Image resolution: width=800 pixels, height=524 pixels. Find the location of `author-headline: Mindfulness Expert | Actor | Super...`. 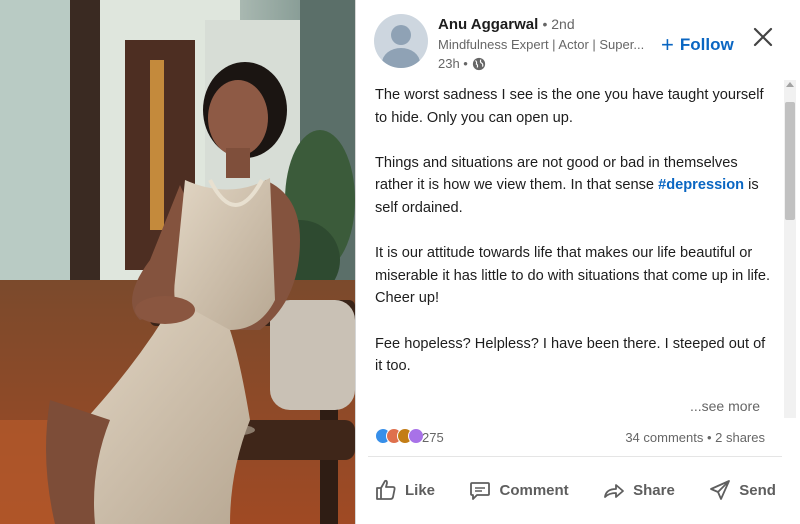

author-headline: Mindfulness Expert | Actor | Super... is located at coordinates (541, 44).